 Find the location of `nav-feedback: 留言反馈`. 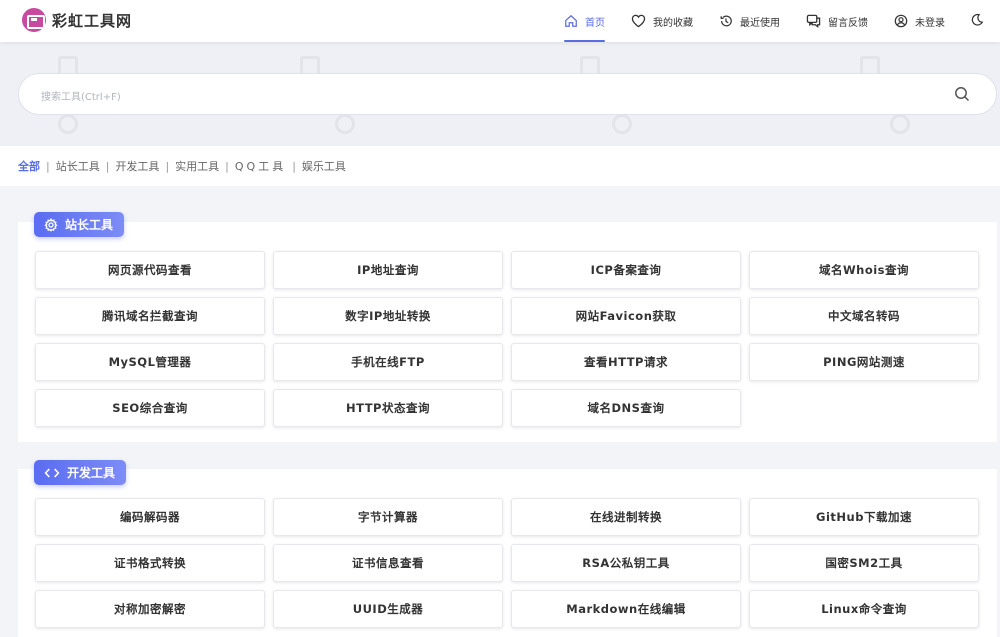

nav-feedback: 留言反馈 is located at coordinates (837, 21).